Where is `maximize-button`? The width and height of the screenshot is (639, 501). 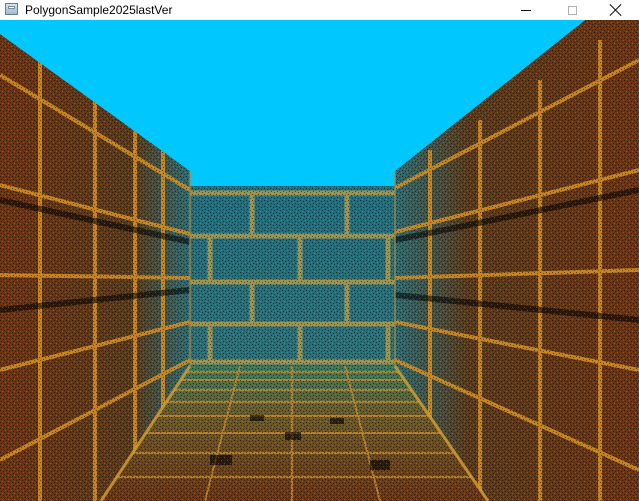 maximize-button is located at coordinates (572, 10).